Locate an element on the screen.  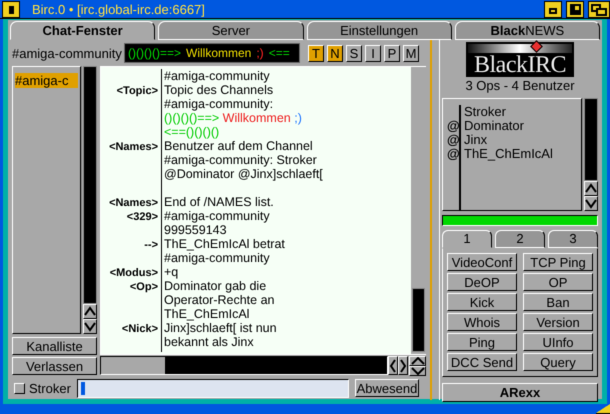
user-item: Dominator is located at coordinates (494, 125).